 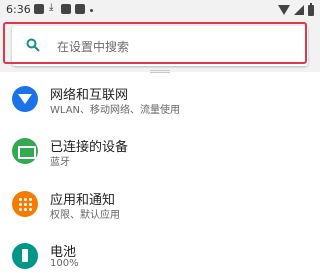 I want to click on settings-item-subtitle: 蓝牙, so click(x=60, y=162).